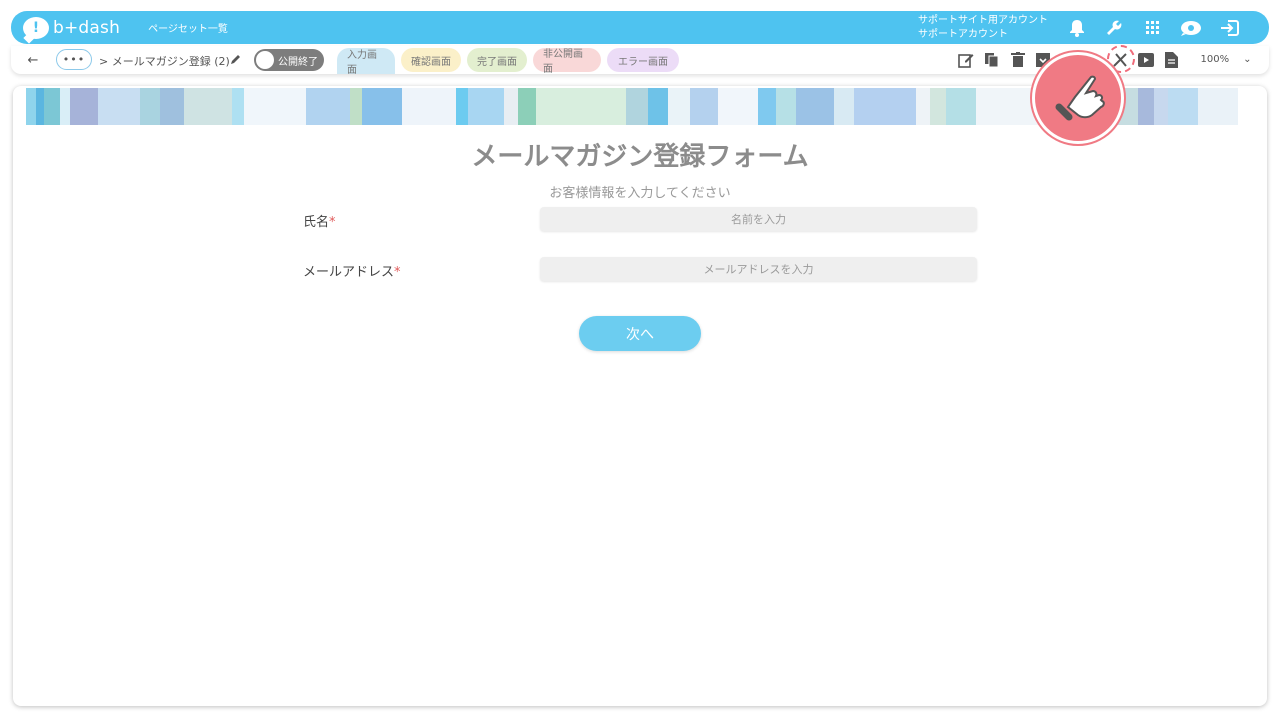 The height and width of the screenshot is (720, 1280). Describe the element at coordinates (265, 60) in the screenshot. I see `toggle-knob` at that location.